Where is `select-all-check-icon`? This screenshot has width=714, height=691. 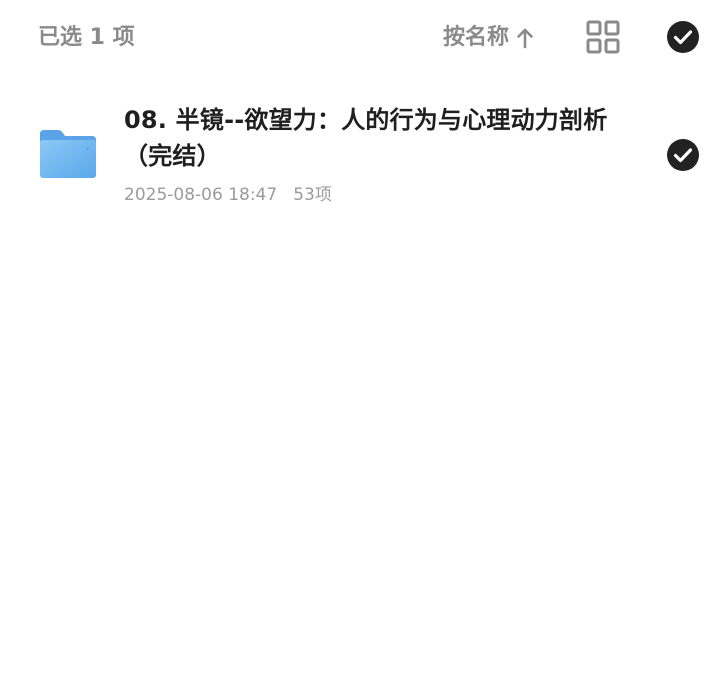
select-all-check-icon is located at coordinates (683, 37).